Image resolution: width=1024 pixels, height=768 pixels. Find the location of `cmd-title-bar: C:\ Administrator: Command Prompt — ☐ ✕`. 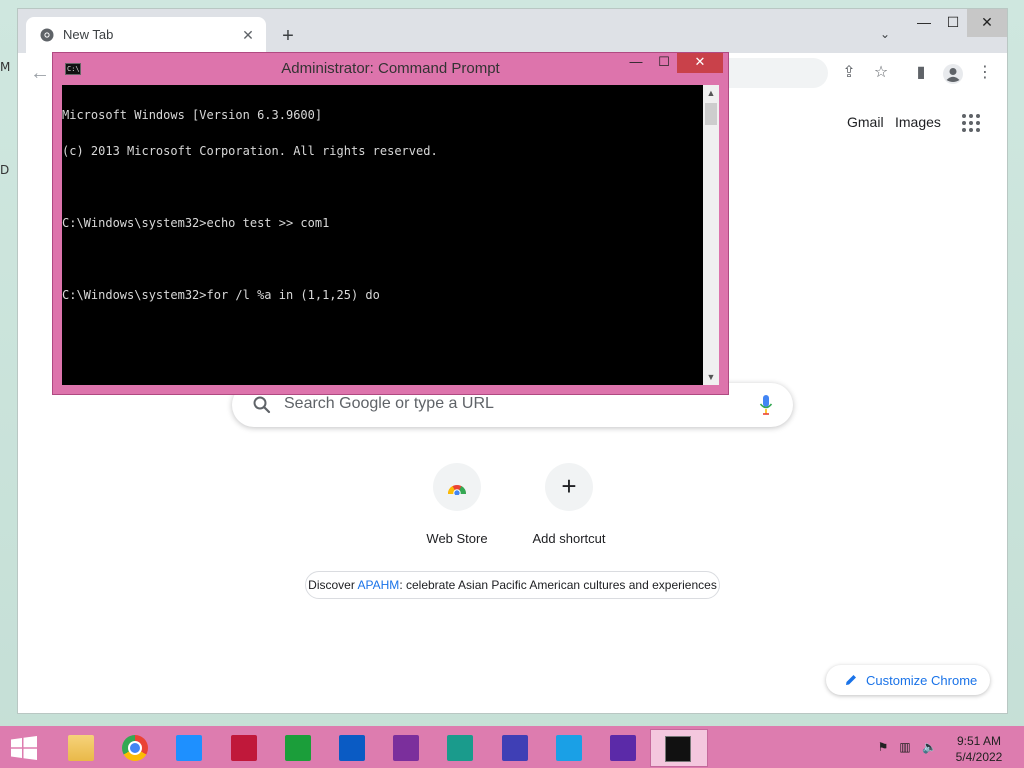

cmd-title-bar: C:\ Administrator: Command Prompt — ☐ ✕ is located at coordinates (390, 69).